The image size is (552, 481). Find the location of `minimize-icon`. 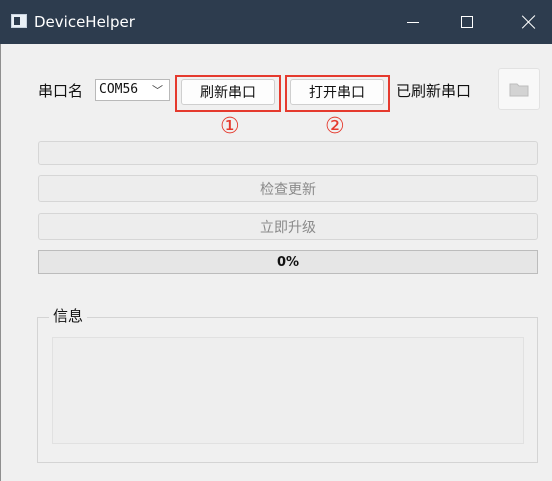

minimize-icon is located at coordinates (413, 22).